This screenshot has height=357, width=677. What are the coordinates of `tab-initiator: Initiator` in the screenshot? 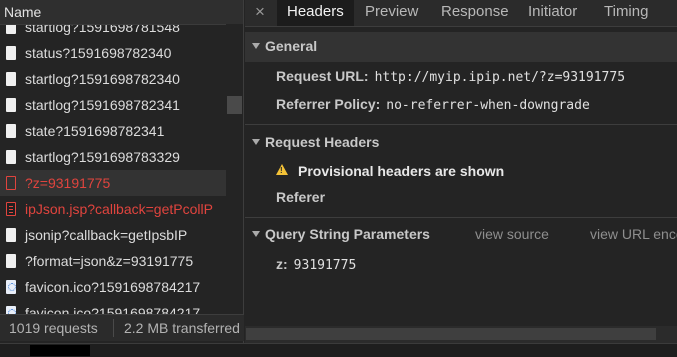 It's located at (552, 11).